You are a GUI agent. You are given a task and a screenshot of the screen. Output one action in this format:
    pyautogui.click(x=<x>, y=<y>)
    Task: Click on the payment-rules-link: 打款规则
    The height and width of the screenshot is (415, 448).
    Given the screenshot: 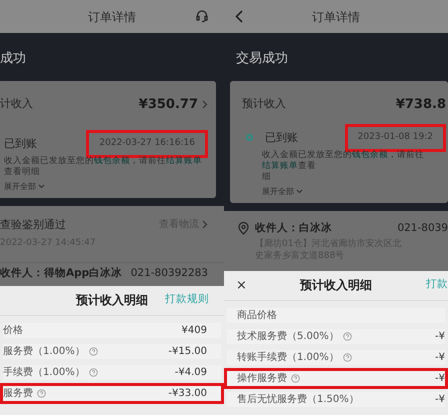 What is the action you would take?
    pyautogui.click(x=194, y=300)
    